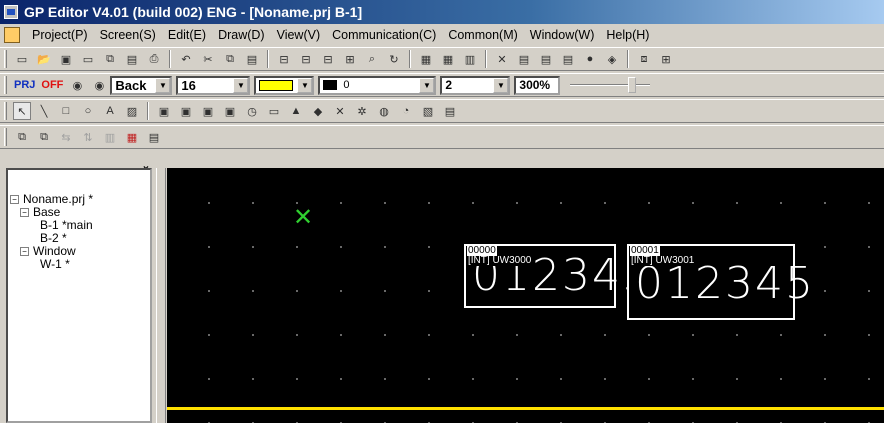  What do you see at coordinates (99, 85) in the screenshot?
I see `tag-view-icon: ◉` at bounding box center [99, 85].